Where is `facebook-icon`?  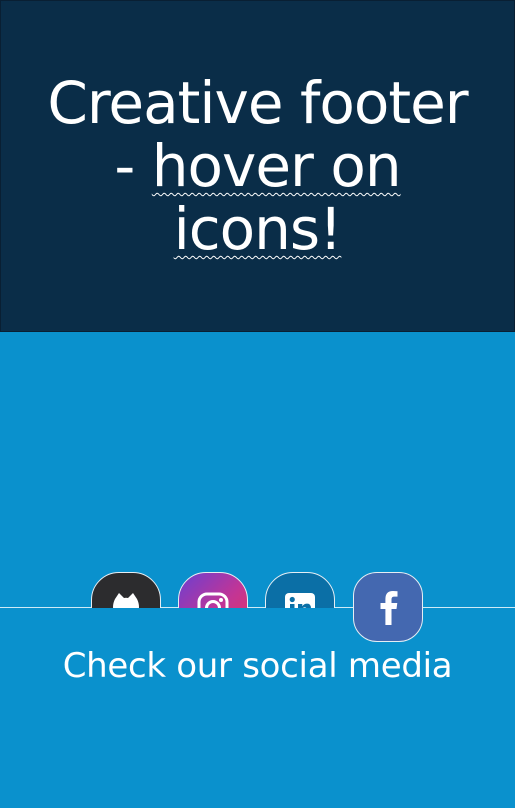 facebook-icon is located at coordinates (388, 607).